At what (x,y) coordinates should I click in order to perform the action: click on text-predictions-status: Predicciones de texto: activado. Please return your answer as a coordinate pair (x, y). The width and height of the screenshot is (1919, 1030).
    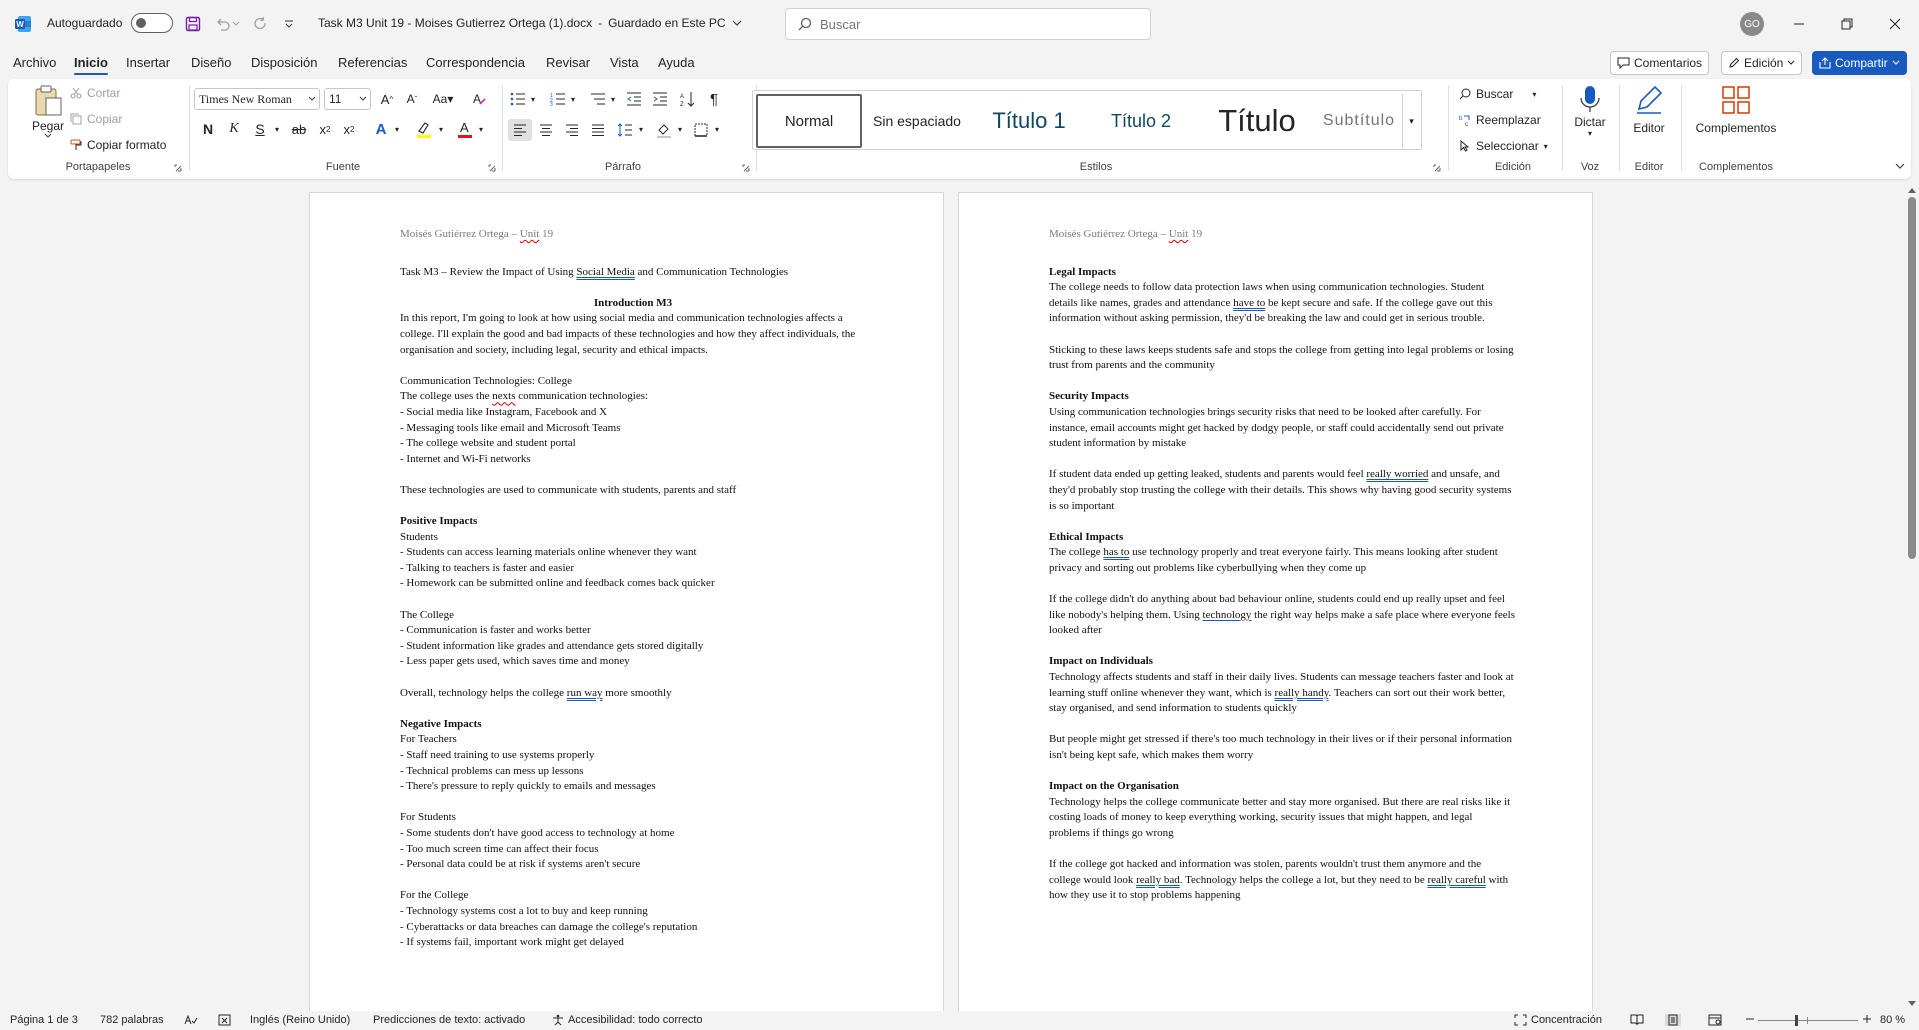
    Looking at the image, I should click on (449, 1020).